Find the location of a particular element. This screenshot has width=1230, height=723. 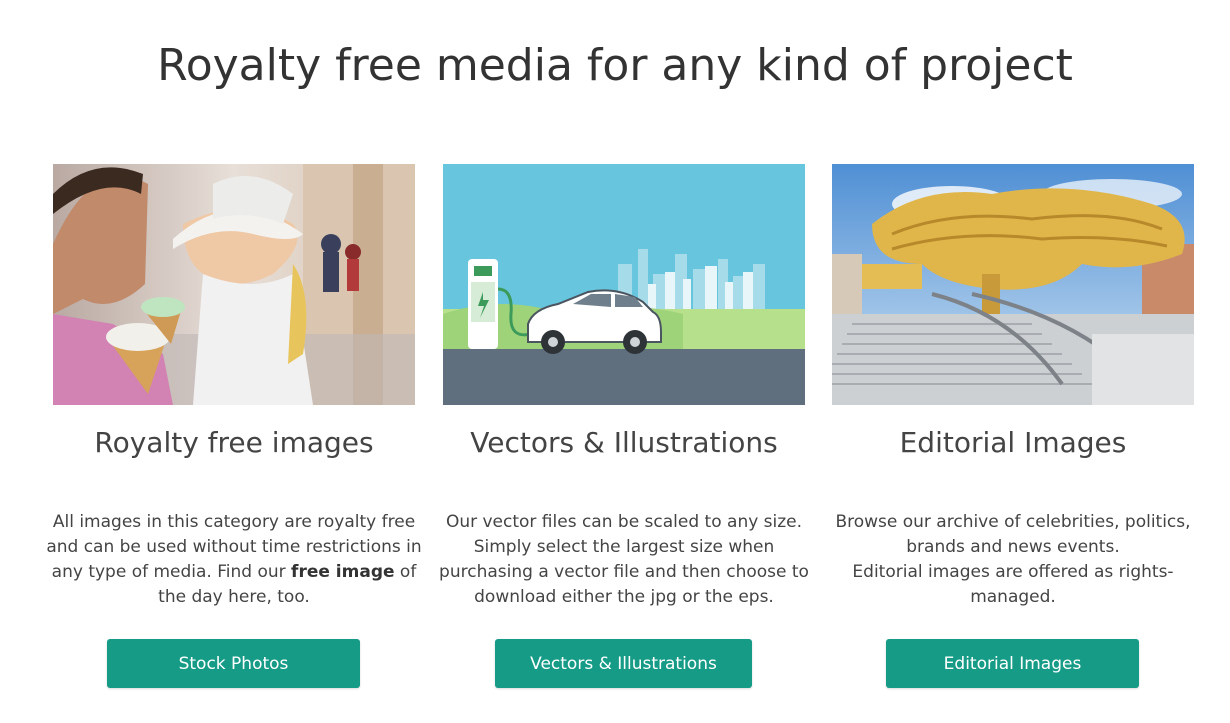

stock-photos-button: Stock Photos is located at coordinates (233, 663).